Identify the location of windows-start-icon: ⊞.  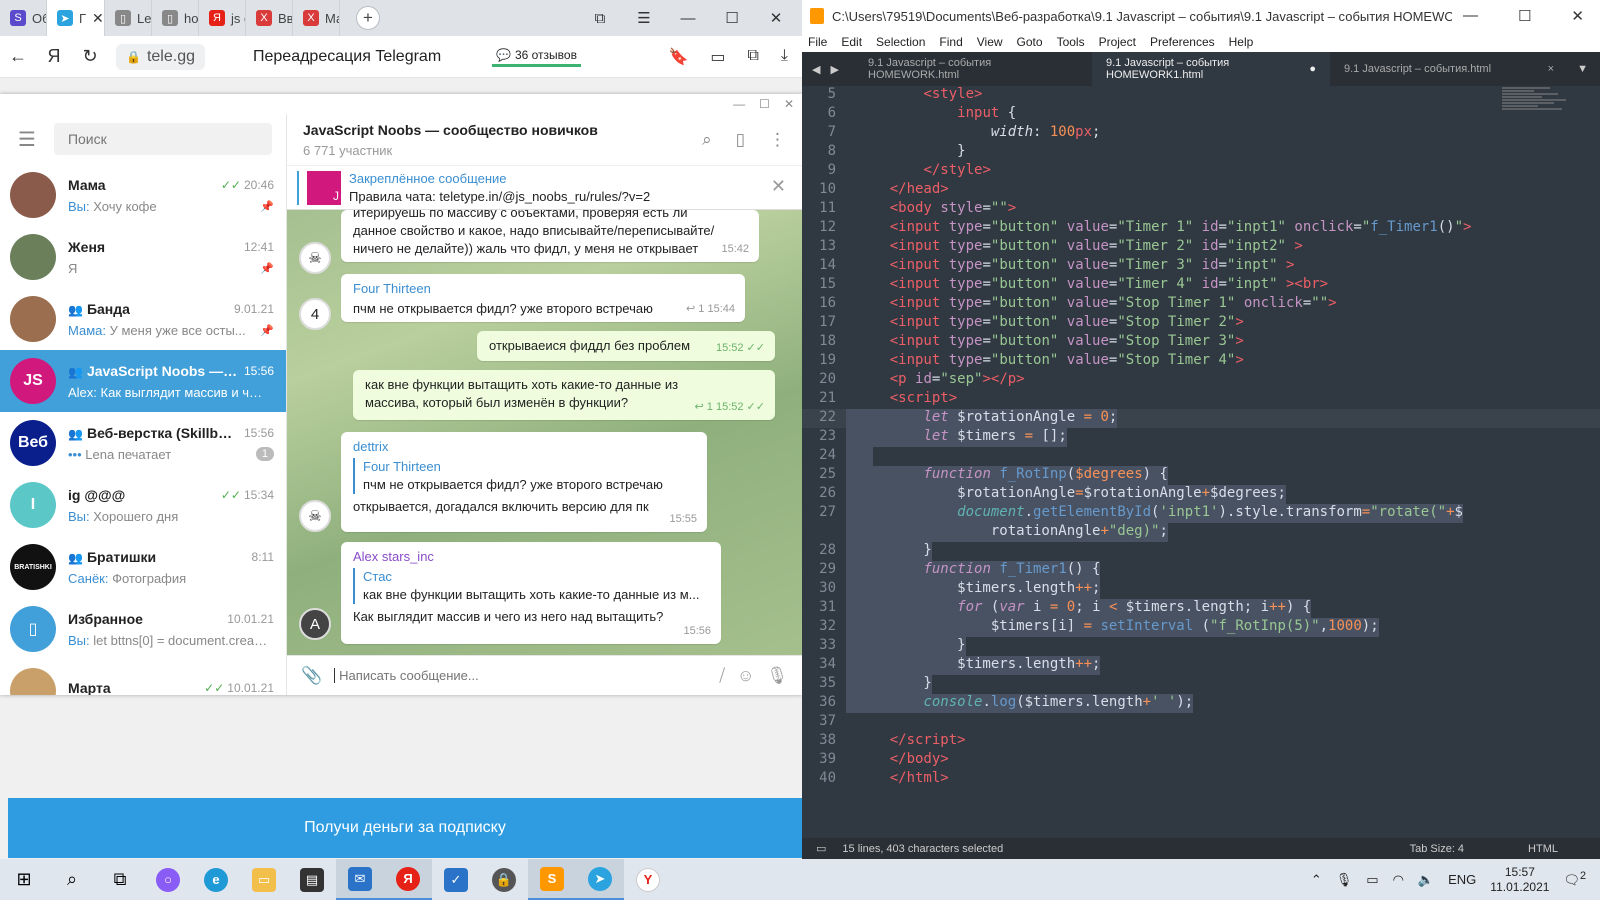
(24, 879).